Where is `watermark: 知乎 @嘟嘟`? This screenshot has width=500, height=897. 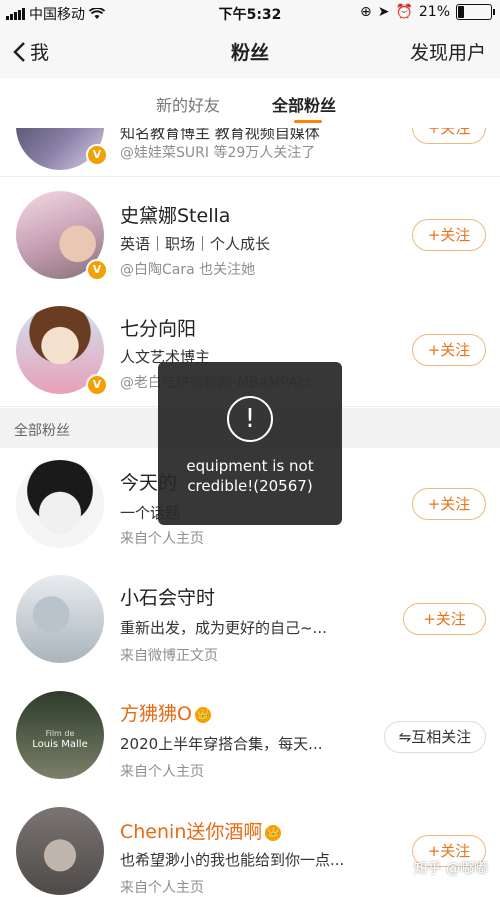 watermark: 知乎 @嘟嘟 is located at coordinates (450, 869).